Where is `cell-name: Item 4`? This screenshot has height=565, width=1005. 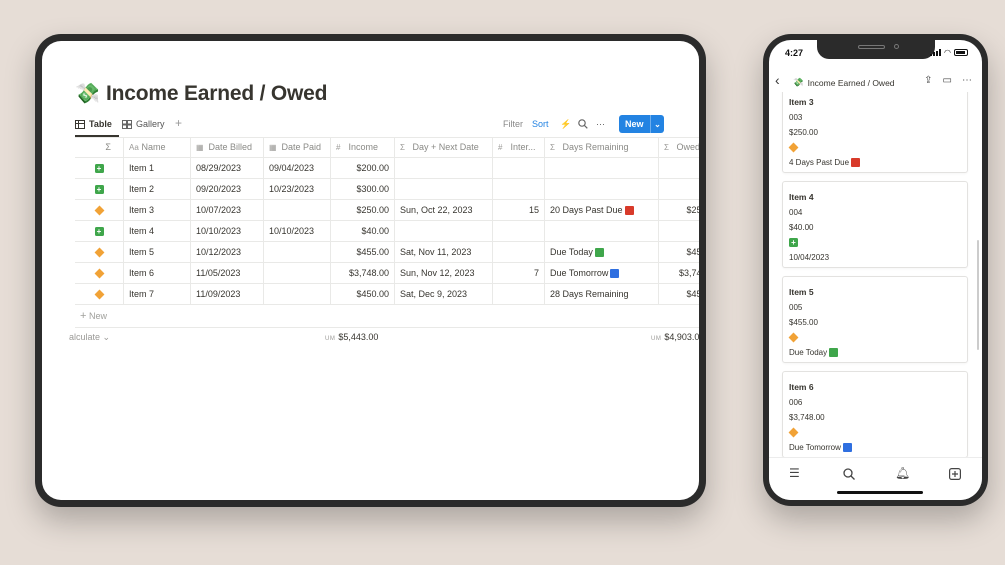 cell-name: Item 4 is located at coordinates (157, 231).